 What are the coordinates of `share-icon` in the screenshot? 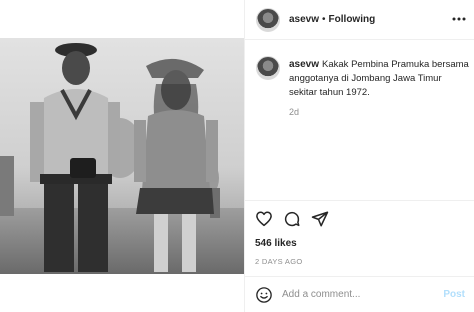 It's located at (320, 219).